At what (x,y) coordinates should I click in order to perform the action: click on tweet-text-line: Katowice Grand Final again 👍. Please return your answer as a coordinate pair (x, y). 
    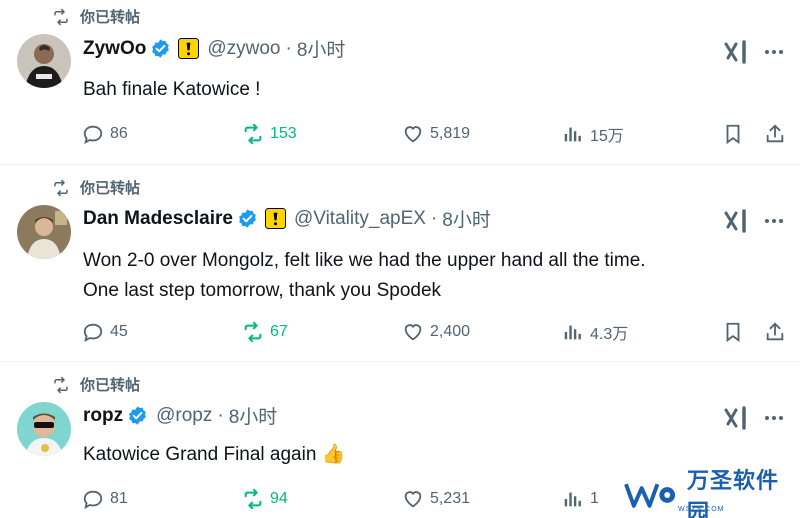
    Looking at the image, I should click on (214, 454).